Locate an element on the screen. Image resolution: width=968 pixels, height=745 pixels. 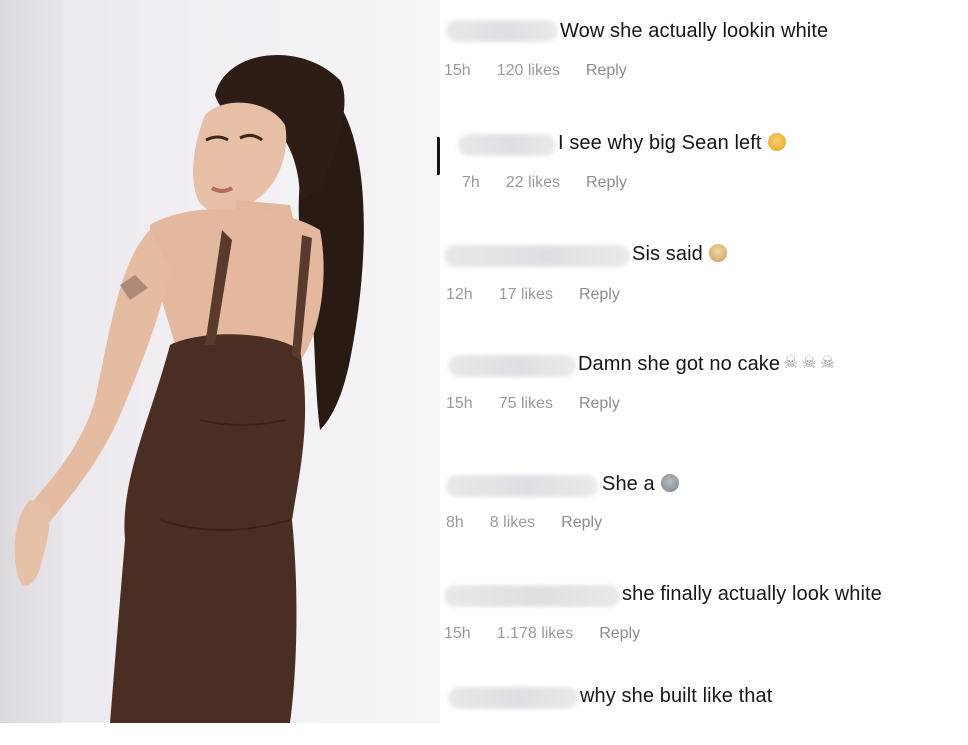
comment-item: why she built like that is located at coordinates (704, 705).